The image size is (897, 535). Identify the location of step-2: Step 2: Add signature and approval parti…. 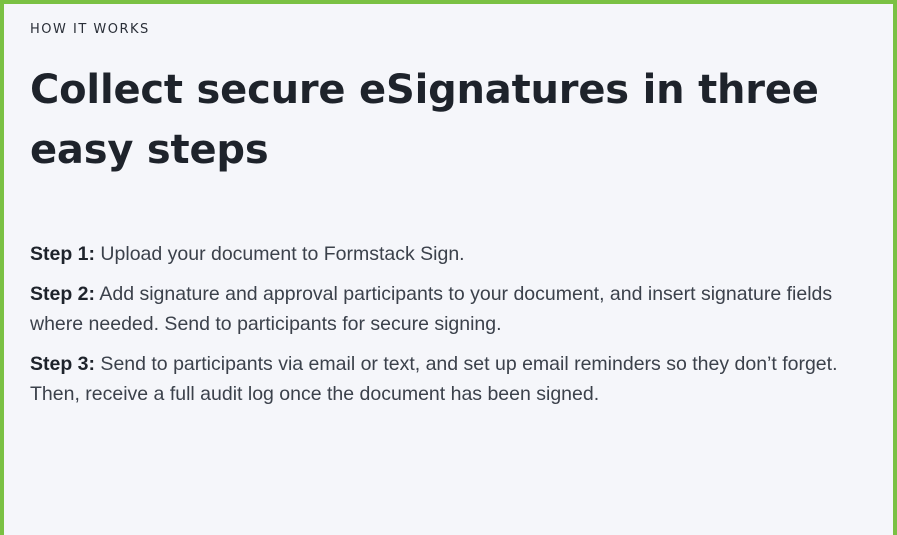
(450, 309).